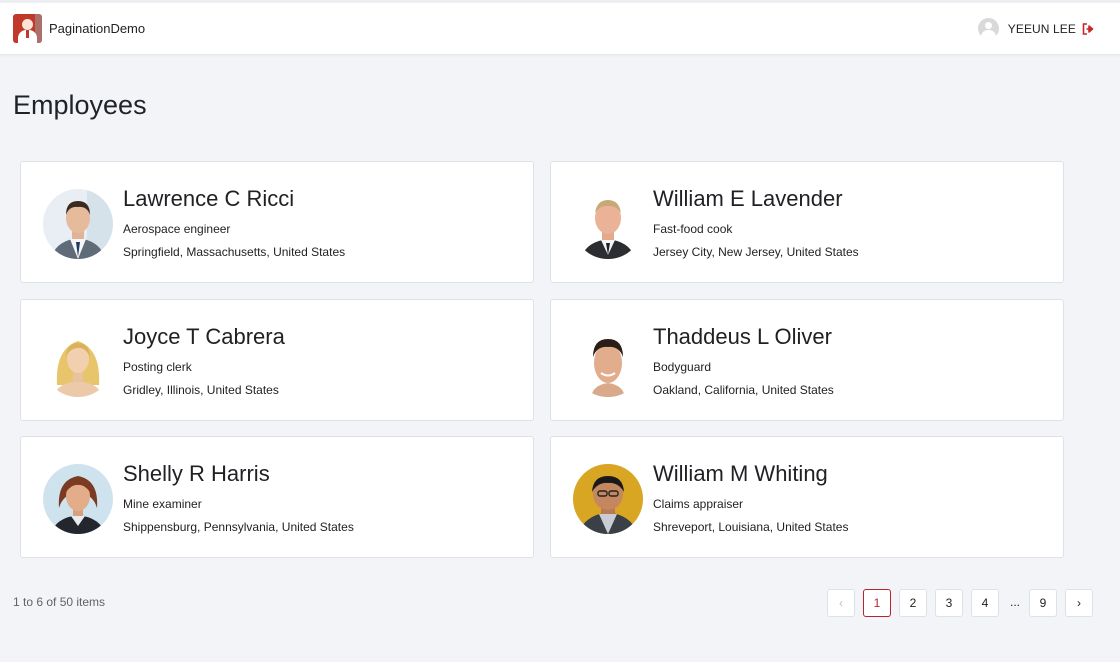  I want to click on pagination-page-button: 2, so click(913, 603).